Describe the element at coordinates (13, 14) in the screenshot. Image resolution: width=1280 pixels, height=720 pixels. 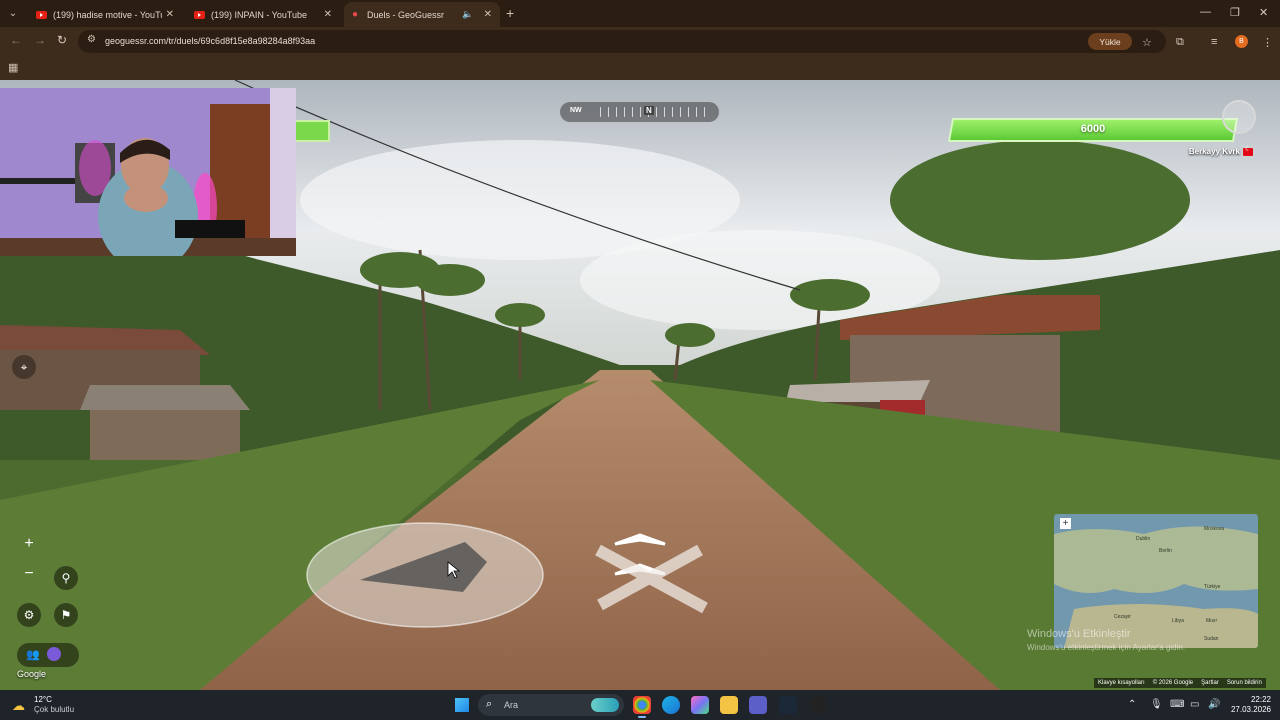
I see `tab-search-icon: ⌄` at that location.